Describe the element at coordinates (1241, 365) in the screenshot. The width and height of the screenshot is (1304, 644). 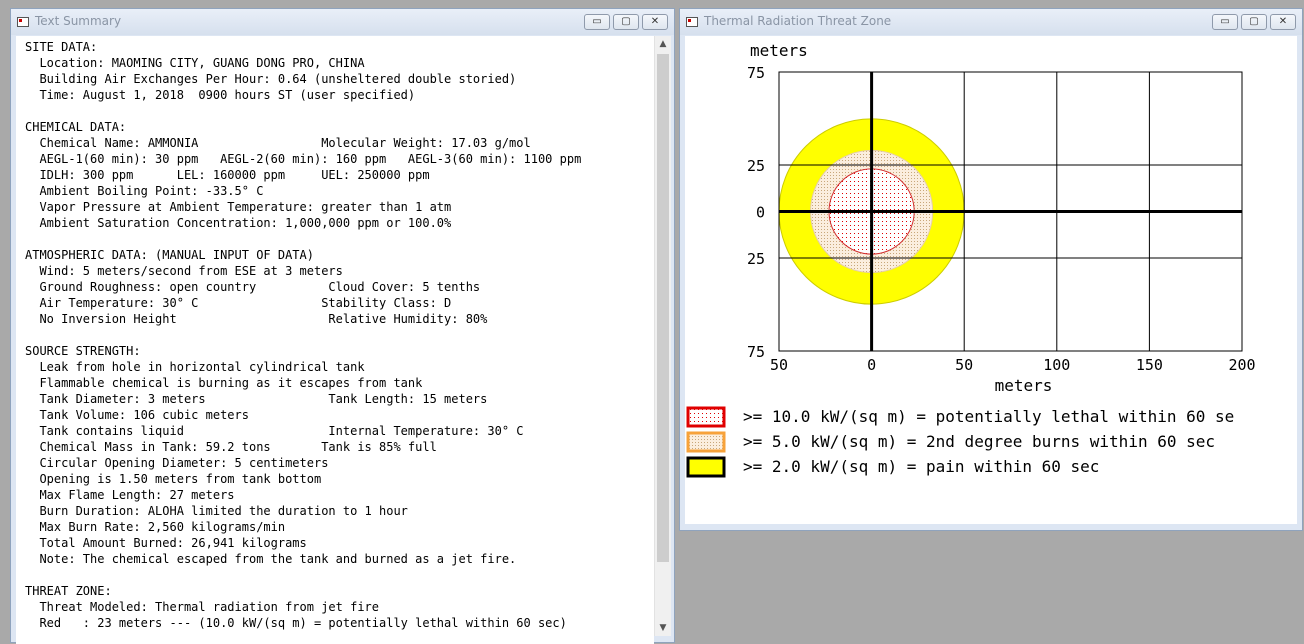
I see `x-tick-label: 200` at that location.